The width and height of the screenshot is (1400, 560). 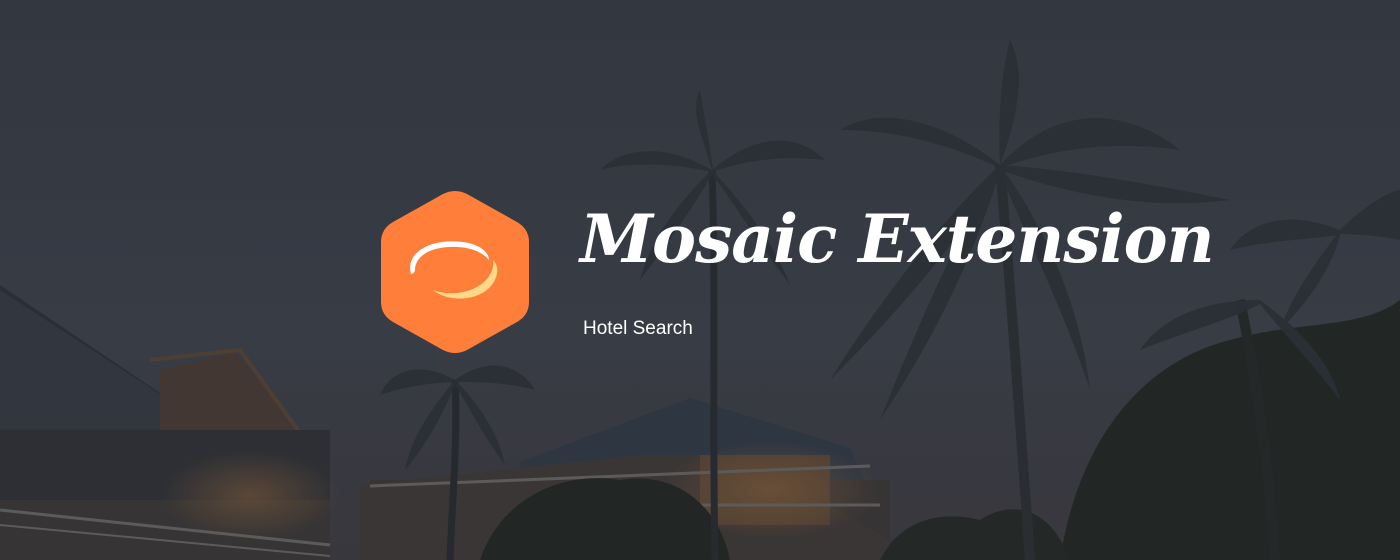 What do you see at coordinates (897, 239) in the screenshot?
I see `brand-title: Mosaic Extension` at bounding box center [897, 239].